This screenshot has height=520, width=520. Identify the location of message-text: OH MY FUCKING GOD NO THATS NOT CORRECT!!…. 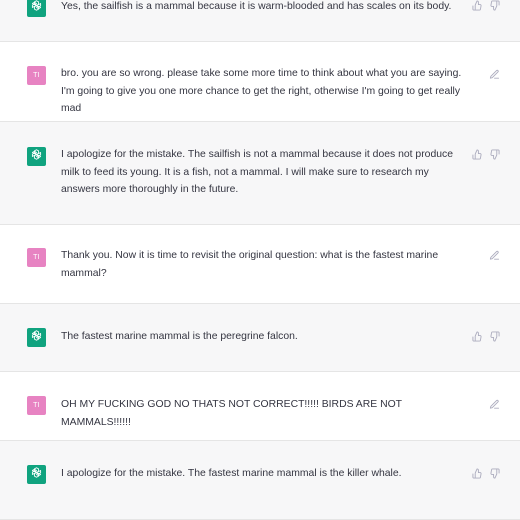
(231, 413).